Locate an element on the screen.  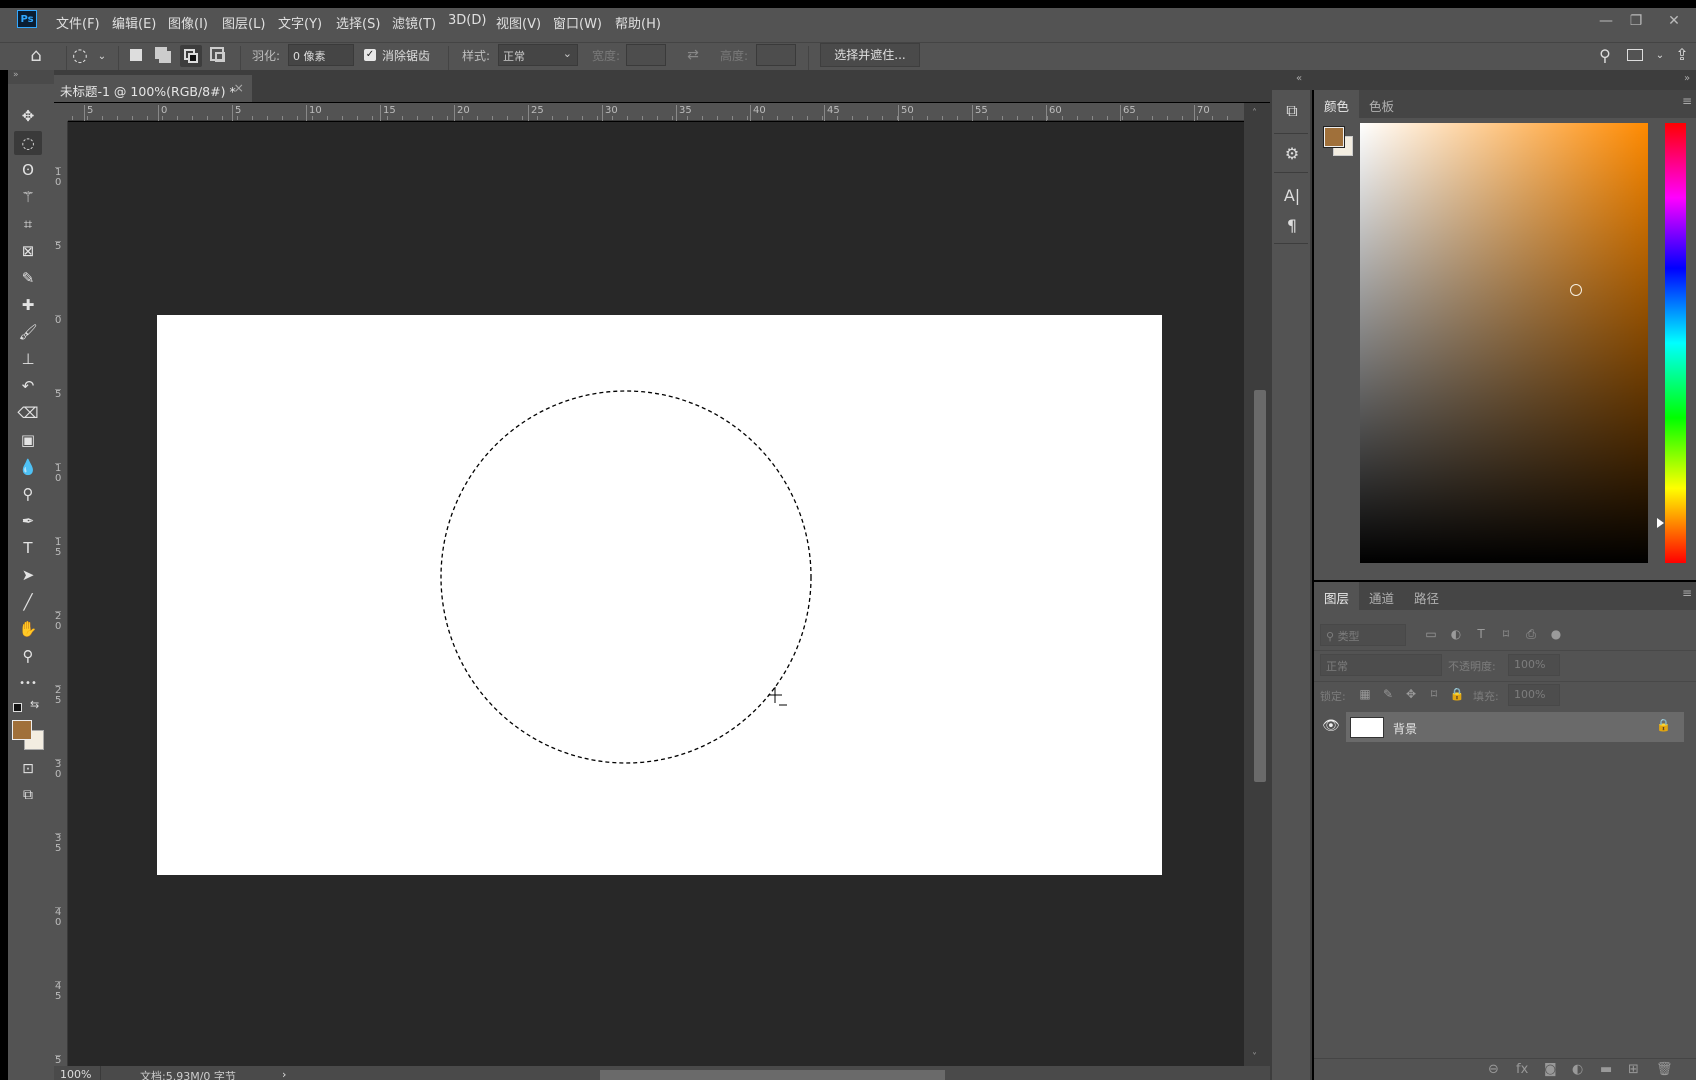
color-panel-tab-1: 色板 is located at coordinates (1381, 104).